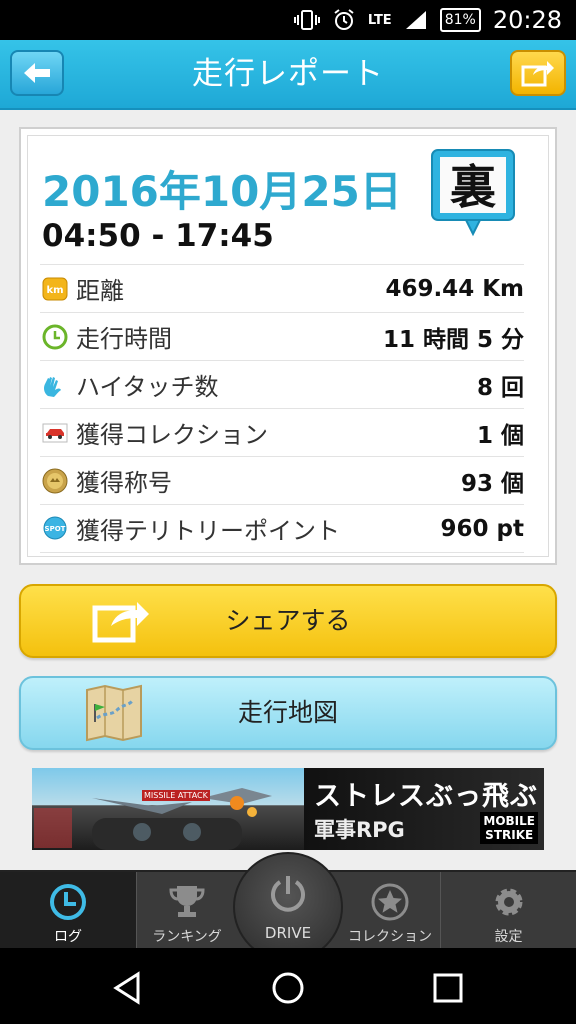  What do you see at coordinates (282, 336) in the screenshot?
I see `stat-row-drive-time: 走行時間 11 時間 5 分` at bounding box center [282, 336].